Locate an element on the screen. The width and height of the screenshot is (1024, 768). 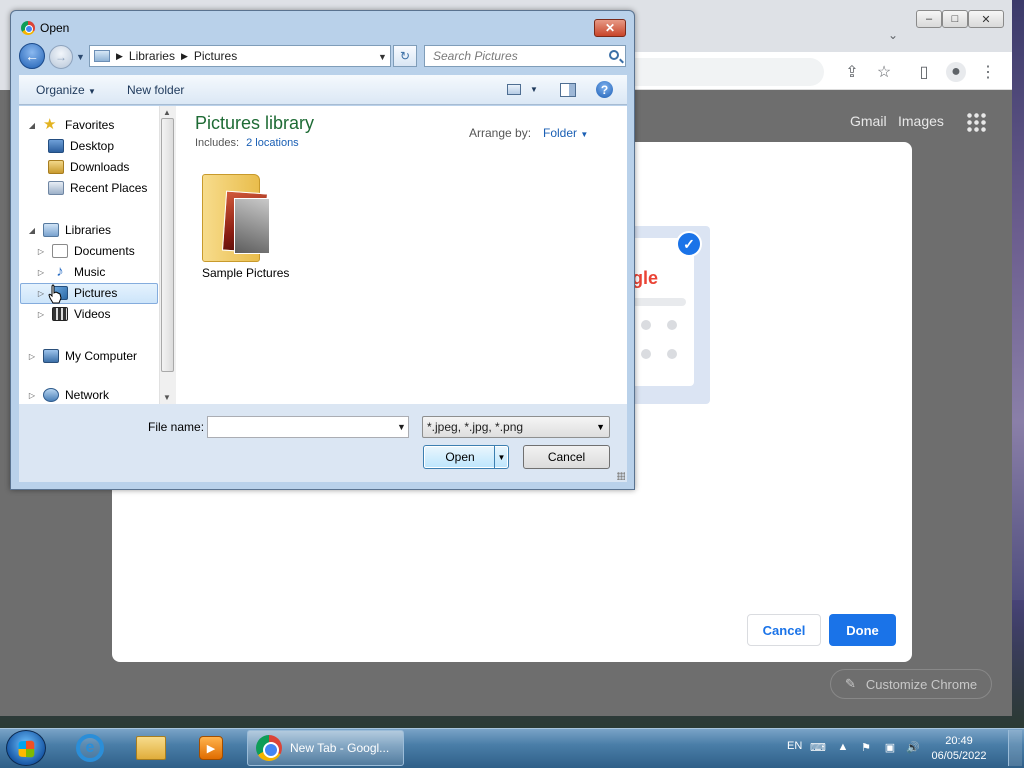
address-bar: ▶ Libraries ▶ Pictures is located at coordinates (240, 56).